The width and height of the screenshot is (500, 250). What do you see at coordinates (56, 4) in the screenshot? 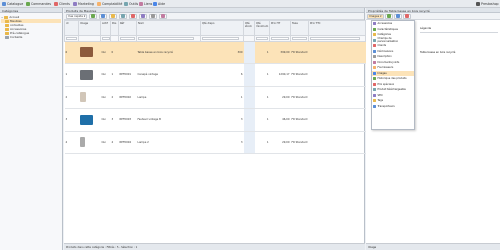
I see `clients-icon` at bounding box center [56, 4].